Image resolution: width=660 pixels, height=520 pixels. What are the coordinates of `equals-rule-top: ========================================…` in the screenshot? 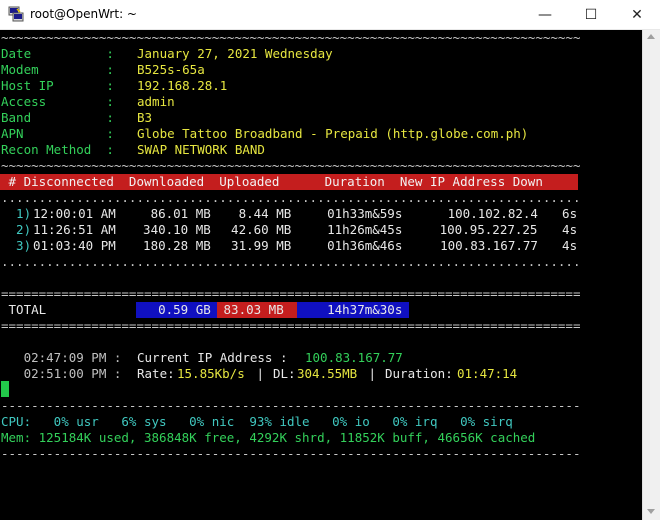 It's located at (291, 293).